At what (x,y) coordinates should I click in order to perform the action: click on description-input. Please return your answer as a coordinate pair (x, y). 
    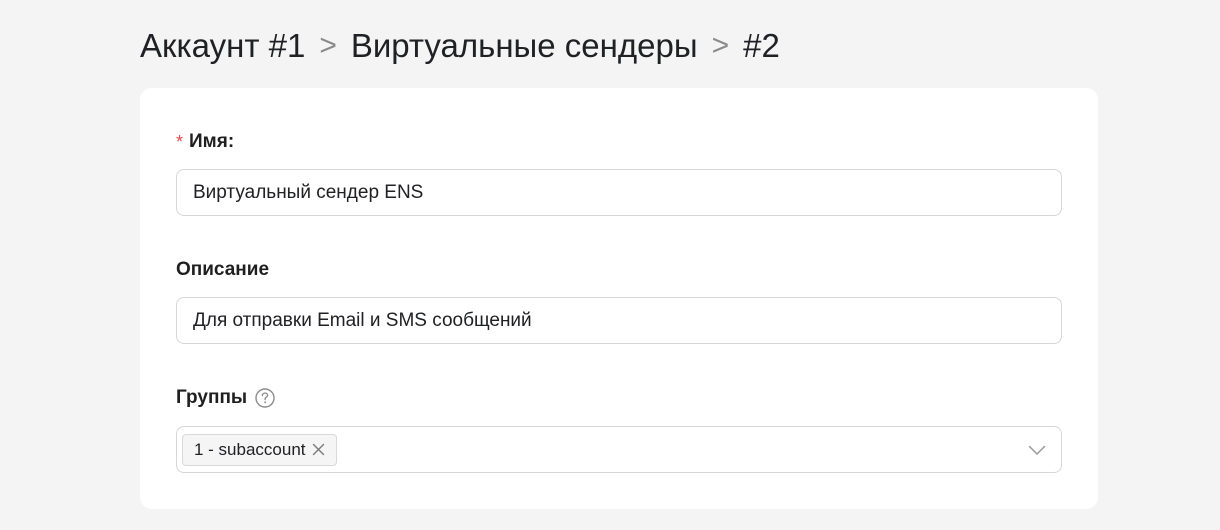
    Looking at the image, I should click on (619, 320).